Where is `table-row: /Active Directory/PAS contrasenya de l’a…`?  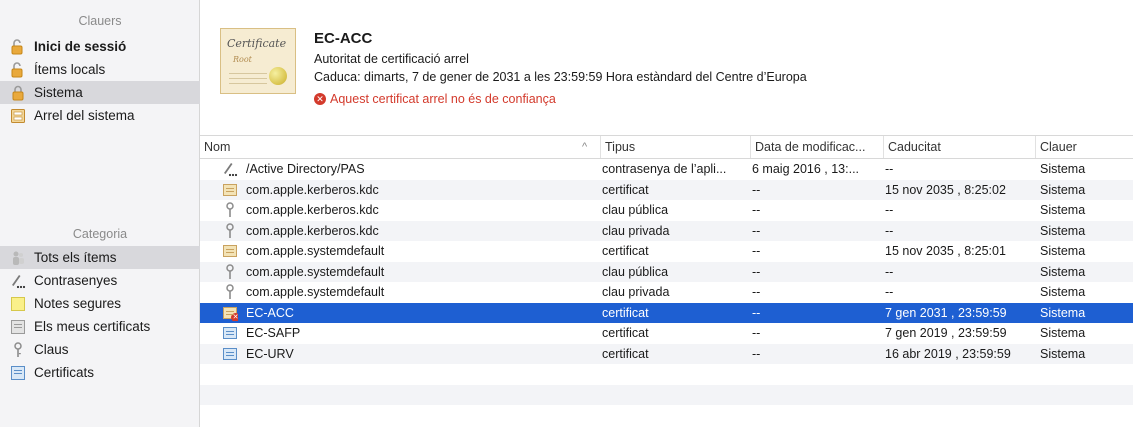 table-row: /Active Directory/PAS contrasenya de l’a… is located at coordinates (666, 169).